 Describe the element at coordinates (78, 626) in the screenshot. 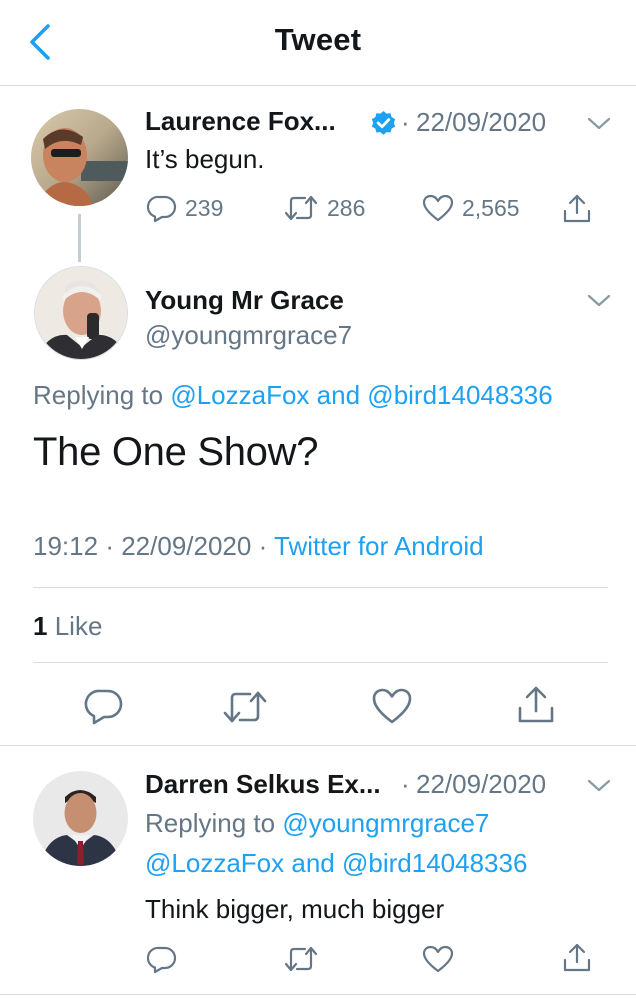

I see `likes-label: Like` at that location.